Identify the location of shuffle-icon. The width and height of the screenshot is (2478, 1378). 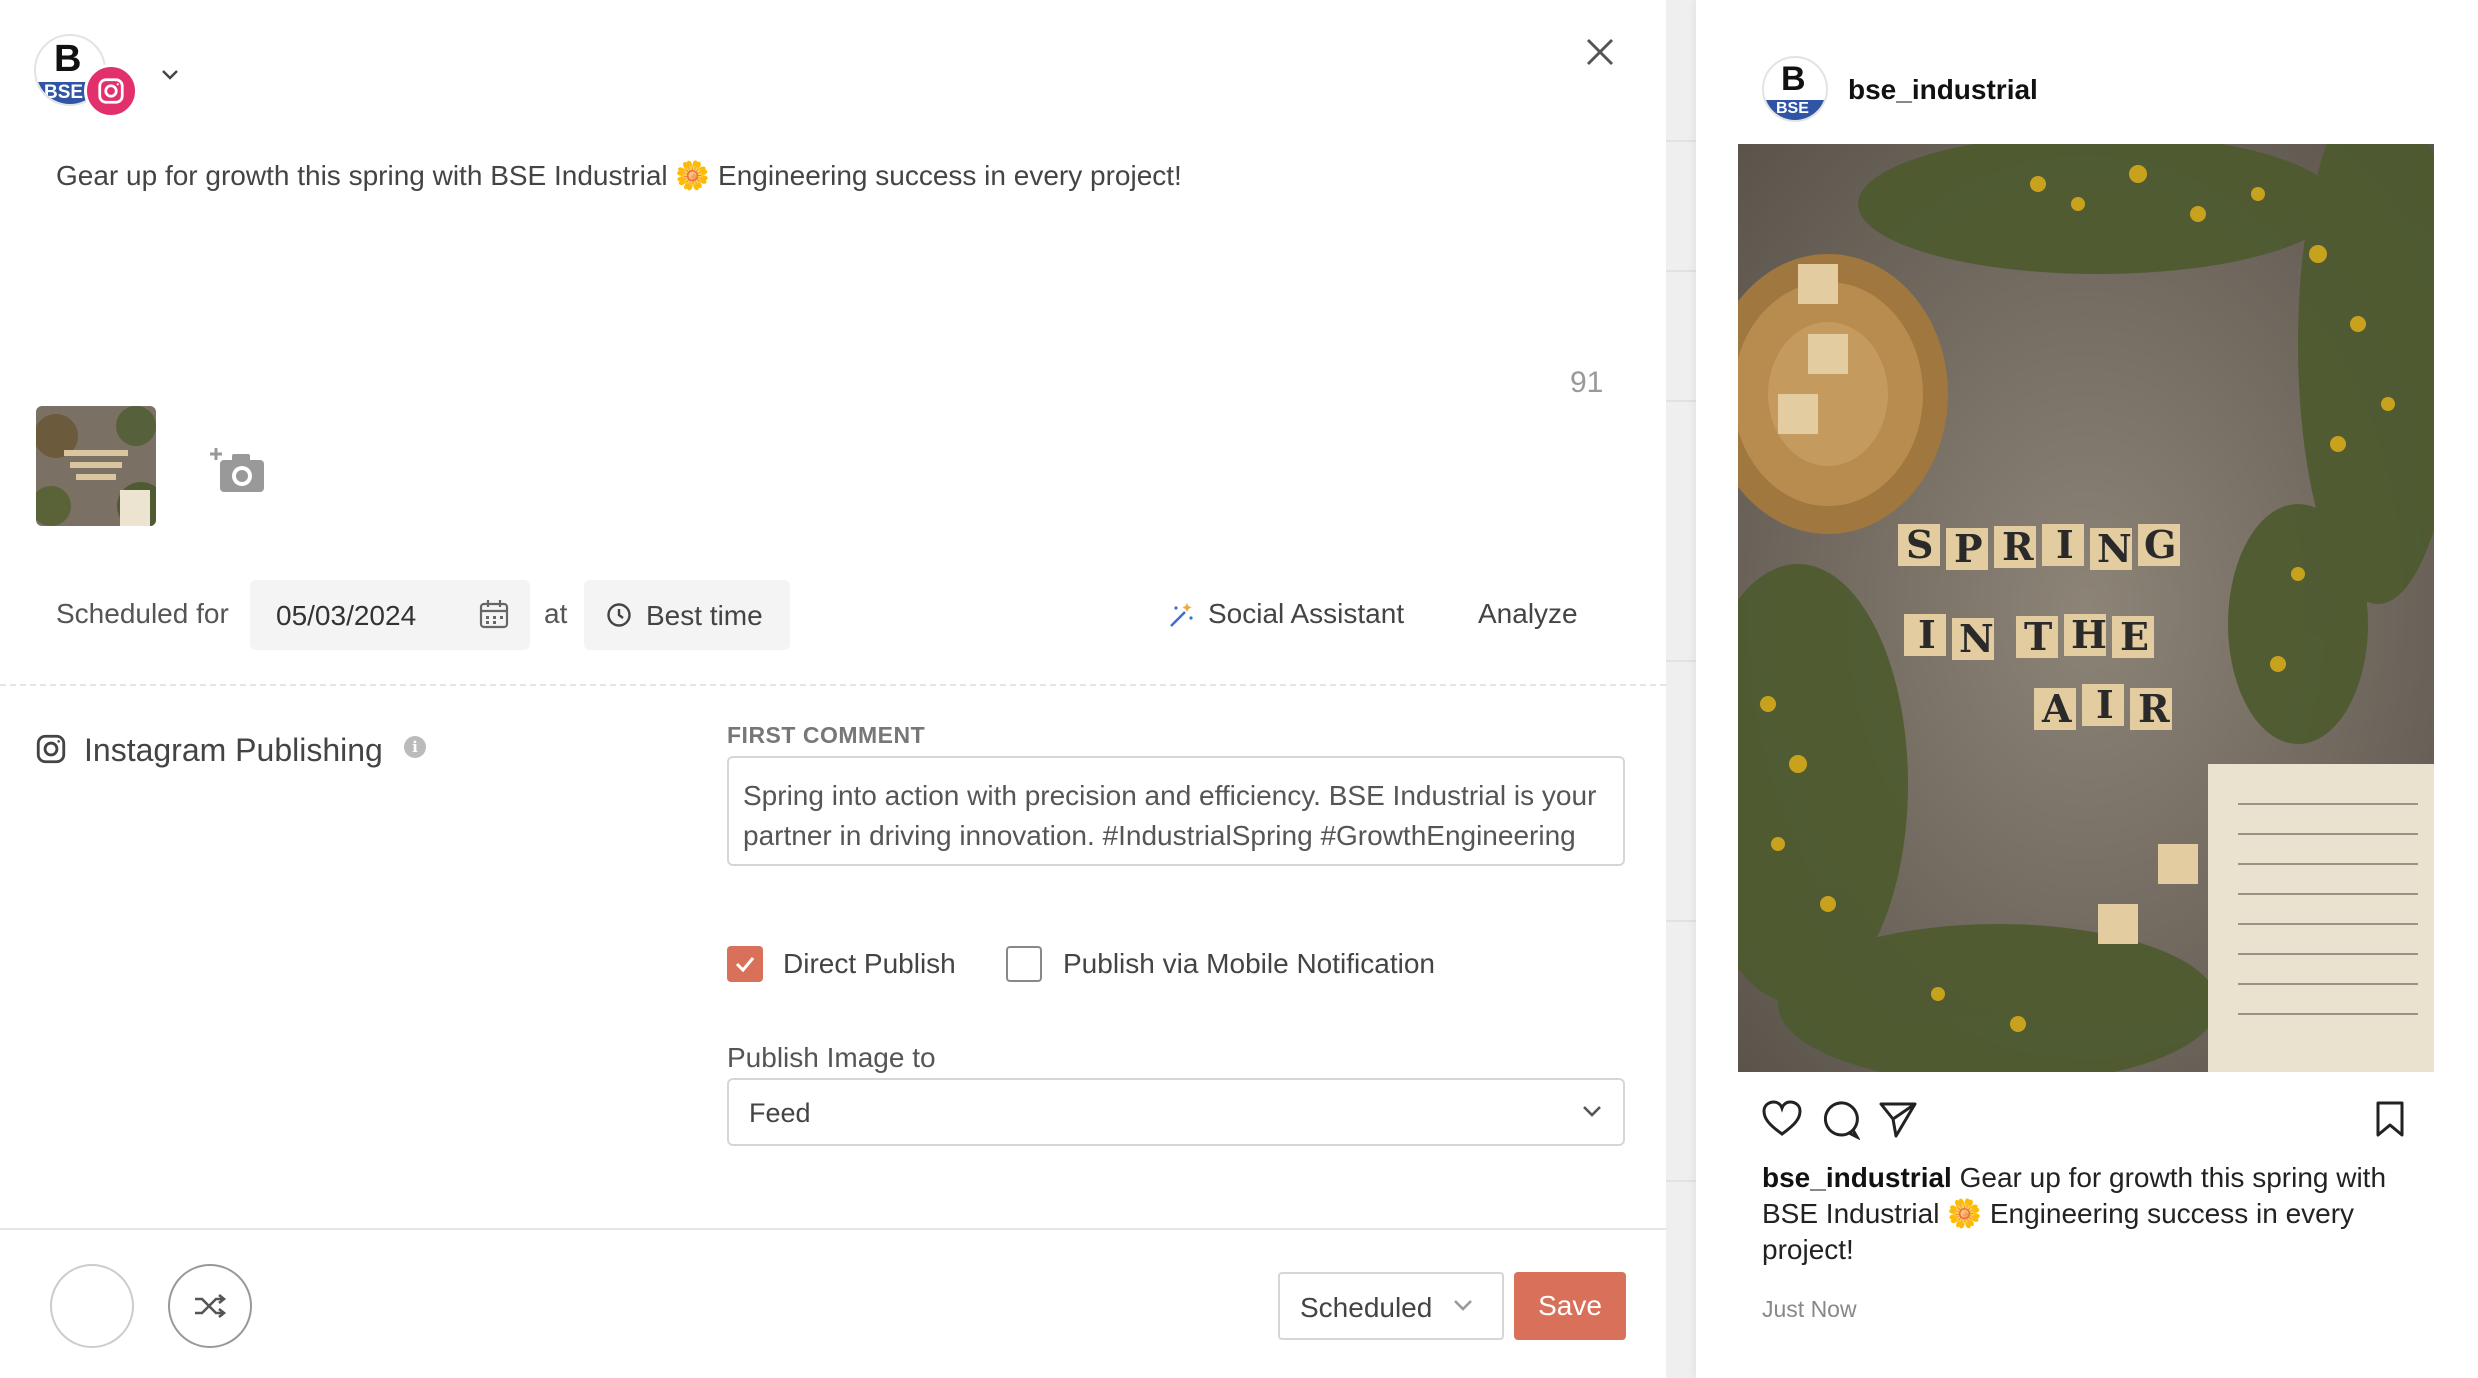
(211, 1306).